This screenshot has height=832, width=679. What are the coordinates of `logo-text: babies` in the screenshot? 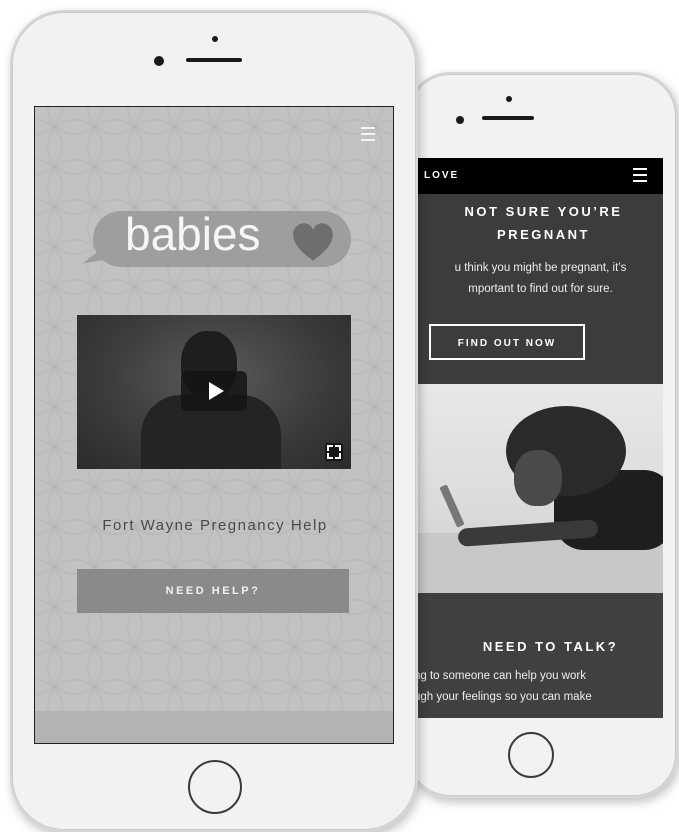 It's located at (193, 234).